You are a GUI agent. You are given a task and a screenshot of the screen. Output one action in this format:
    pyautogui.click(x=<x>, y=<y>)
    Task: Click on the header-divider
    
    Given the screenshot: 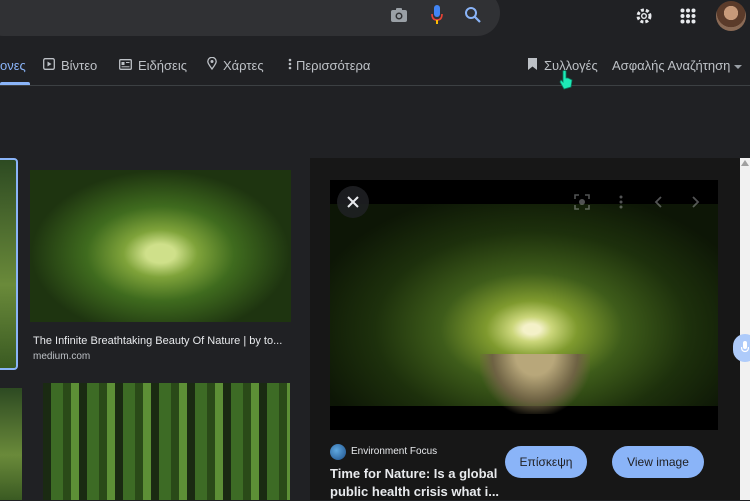 What is the action you would take?
    pyautogui.click(x=375, y=85)
    